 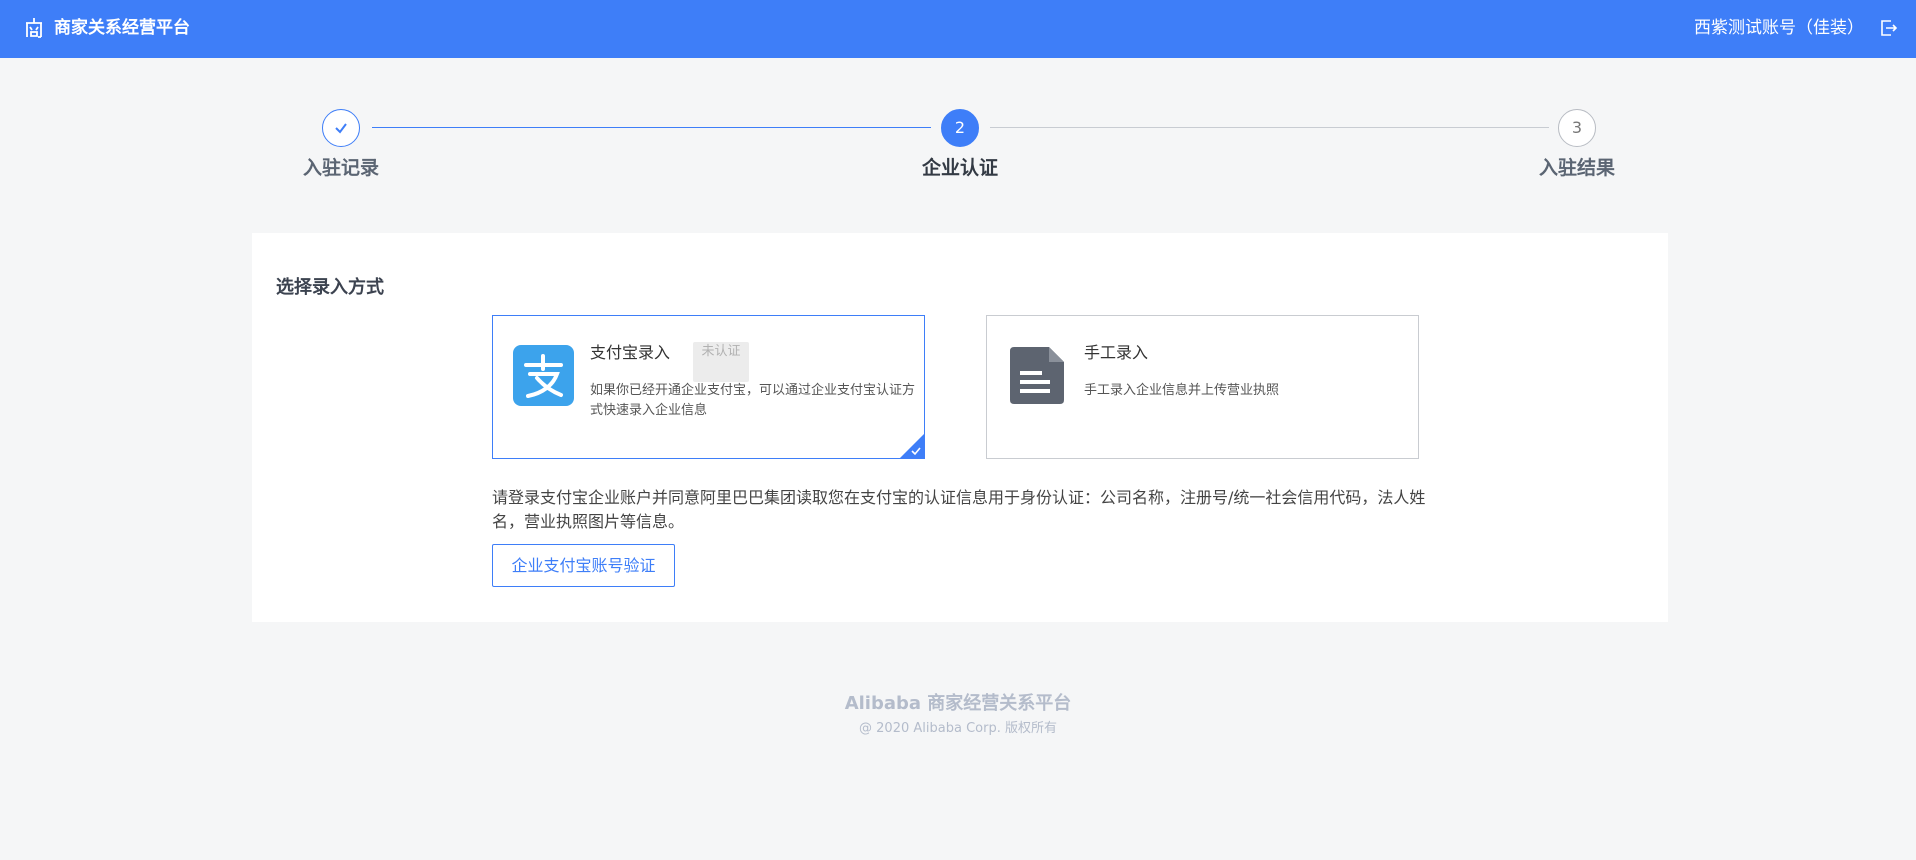 I want to click on step-2-circle: 2, so click(x=960, y=128).